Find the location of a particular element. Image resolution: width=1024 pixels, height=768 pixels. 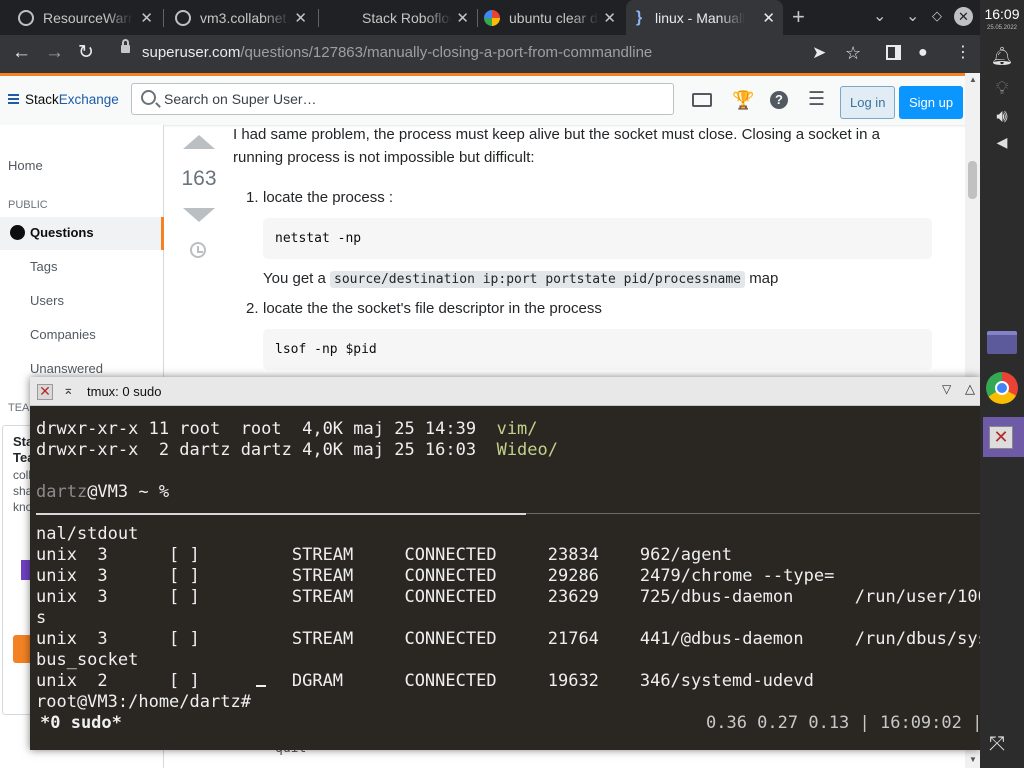

upvote-icon is located at coordinates (199, 142).